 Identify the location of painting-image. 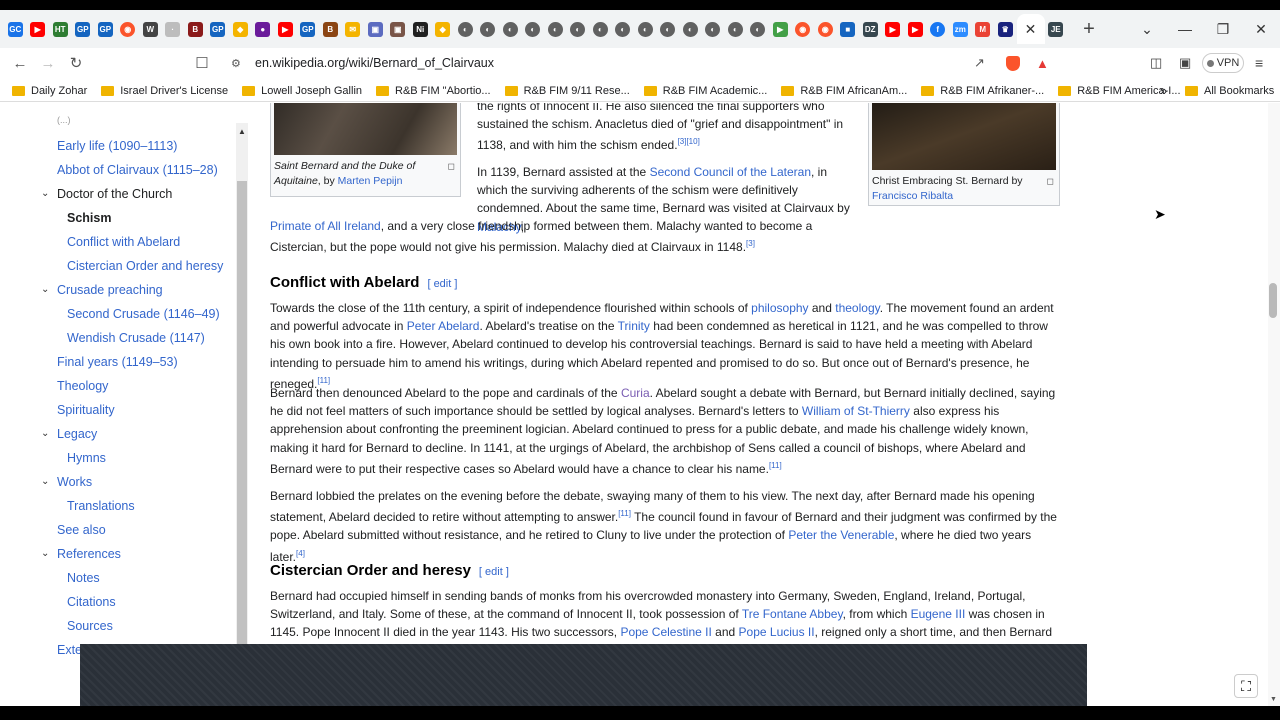
(964, 136).